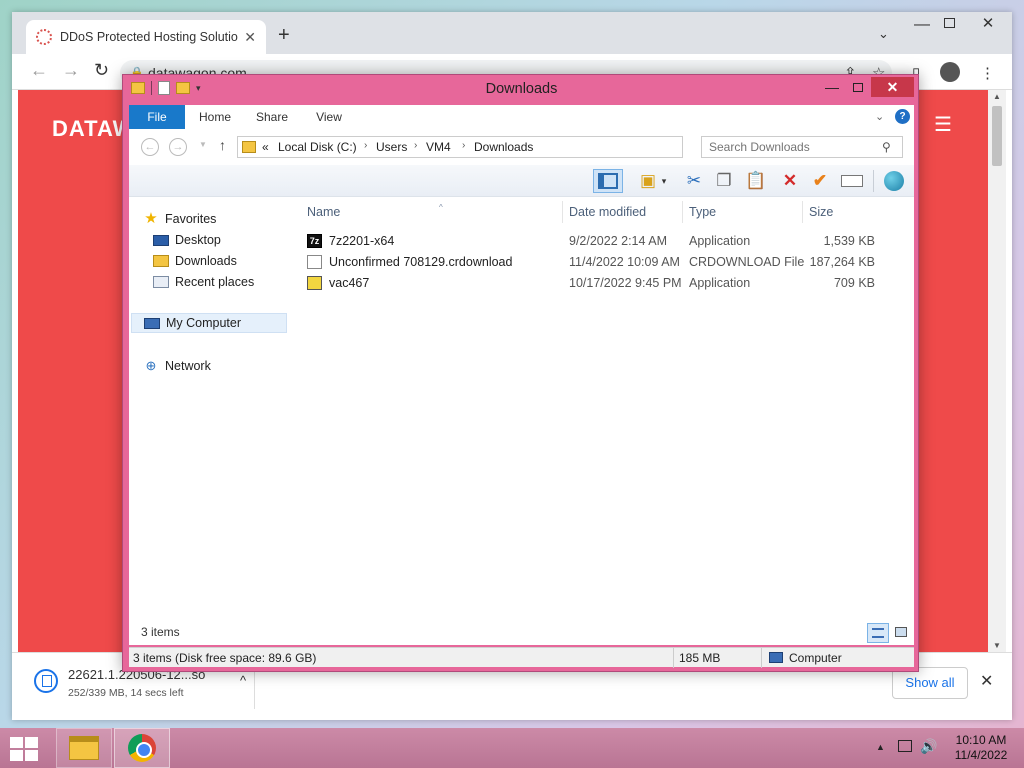  What do you see at coordinates (44, 37) in the screenshot?
I see `site-favicon-icon` at bounding box center [44, 37].